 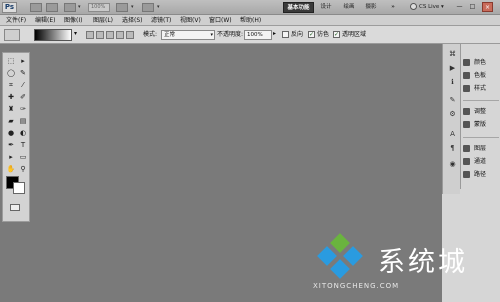 What do you see at coordinates (132, 7) in the screenshot?
I see `arrange-dropdown-icon: ▾` at bounding box center [132, 7].